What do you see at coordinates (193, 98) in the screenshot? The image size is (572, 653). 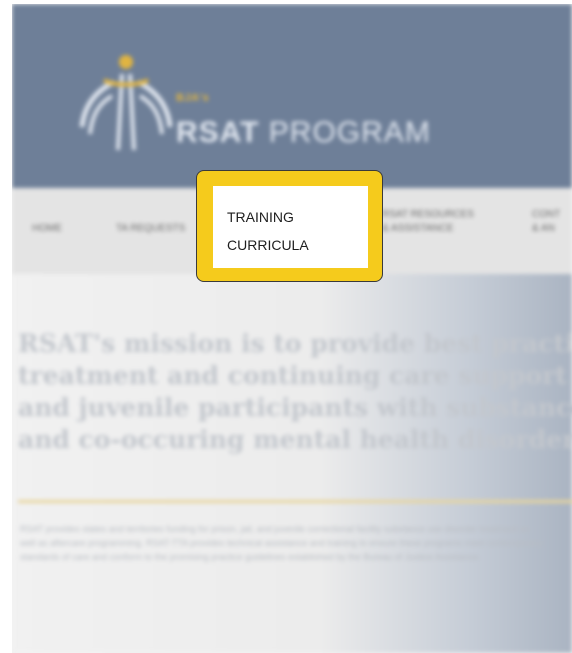 I see `logo-small-text: BJA's` at bounding box center [193, 98].